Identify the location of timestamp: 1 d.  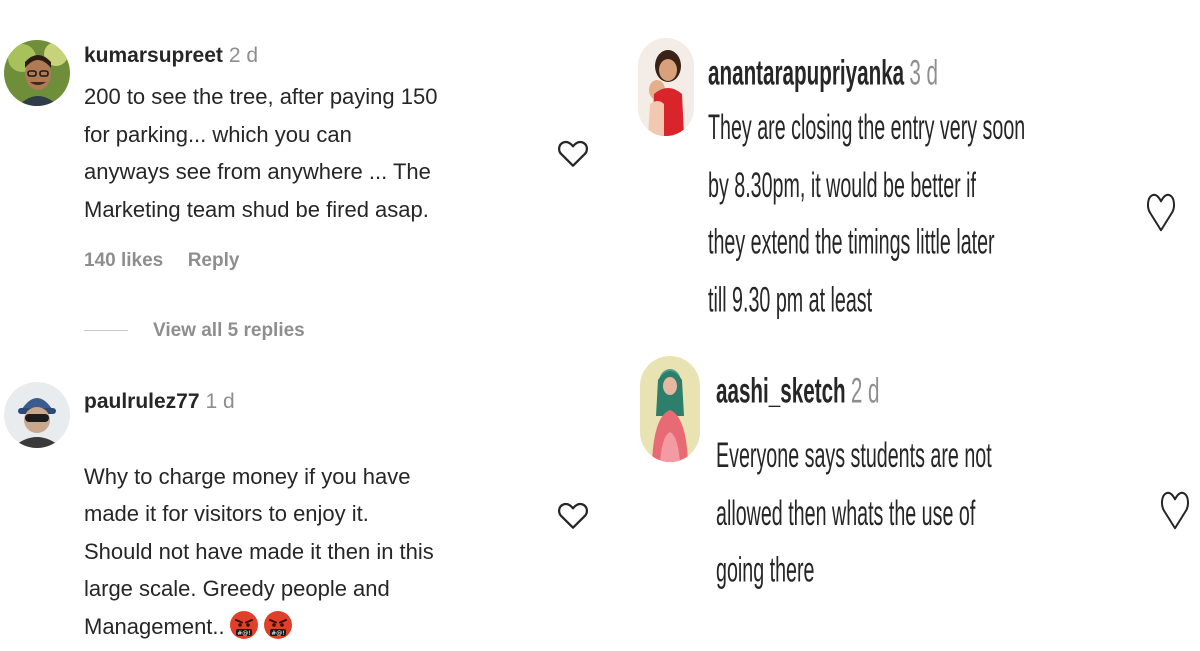
(220, 401).